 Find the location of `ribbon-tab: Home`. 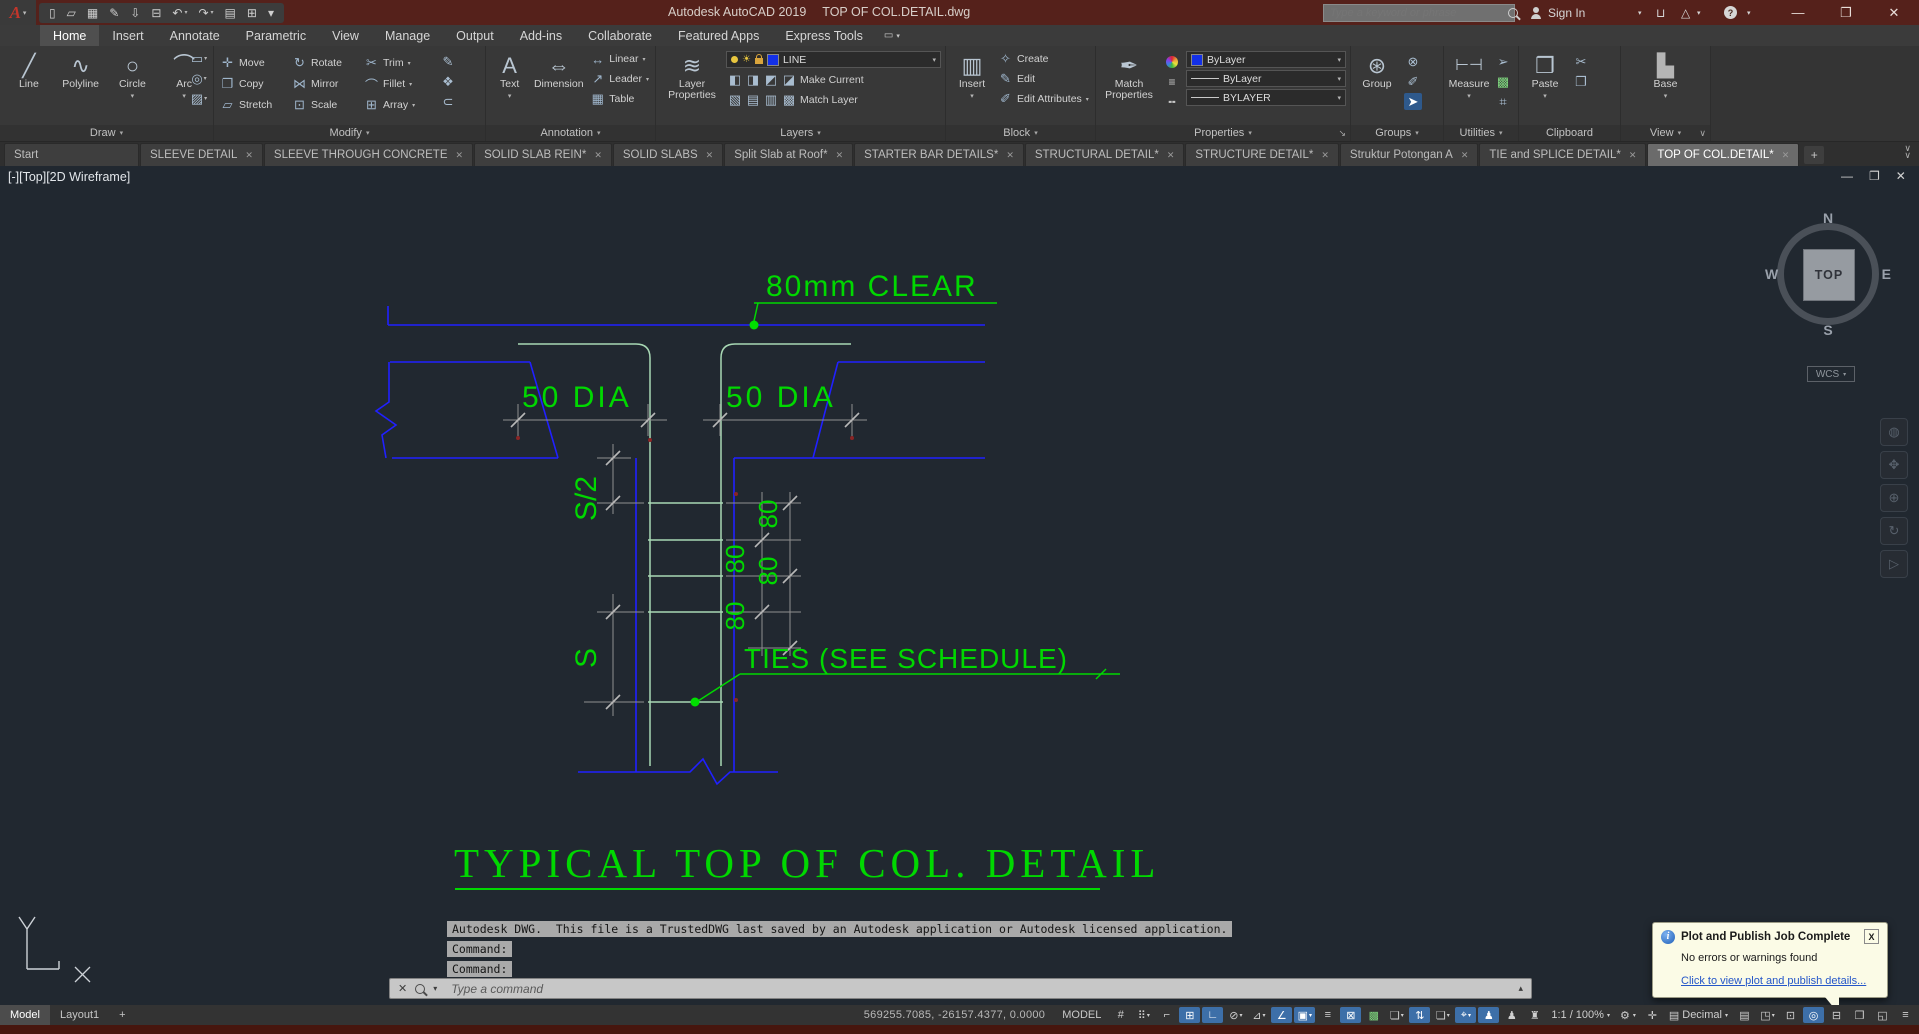

ribbon-tab: Home is located at coordinates (70, 35).